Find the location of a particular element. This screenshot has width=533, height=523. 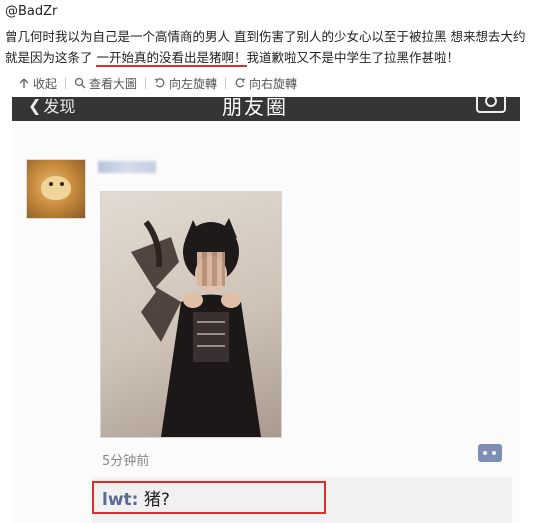

face-mosaic is located at coordinates (211, 269).